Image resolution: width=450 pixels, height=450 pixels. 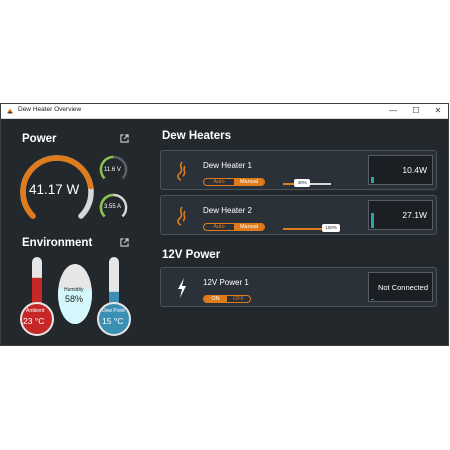 What do you see at coordinates (54, 189) in the screenshot?
I see `power-watts: 41.17 W` at bounding box center [54, 189].